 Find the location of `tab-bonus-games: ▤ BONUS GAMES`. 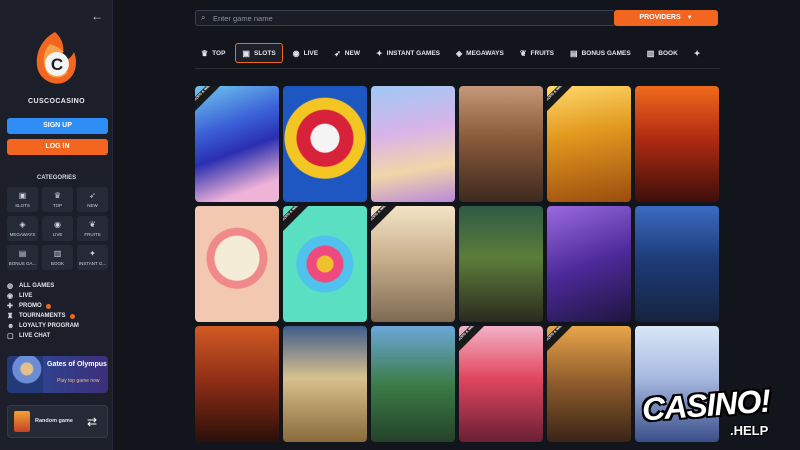

tab-bonus-games: ▤ BONUS GAMES is located at coordinates (600, 53).